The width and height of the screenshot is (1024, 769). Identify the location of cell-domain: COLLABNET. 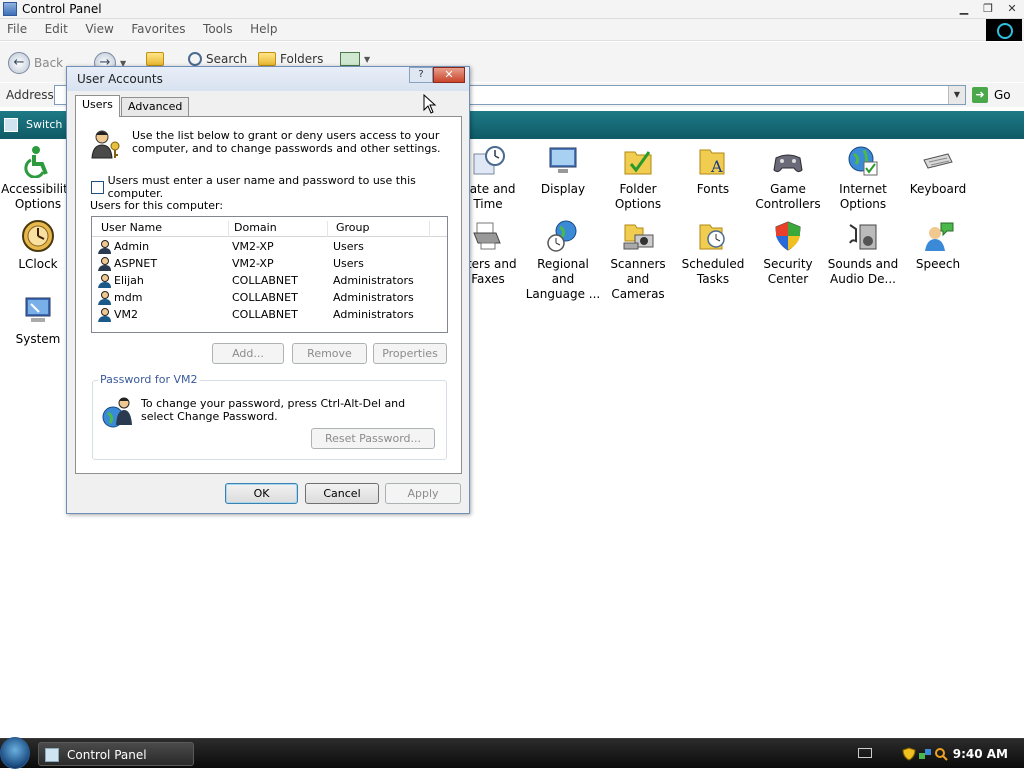
(265, 314).